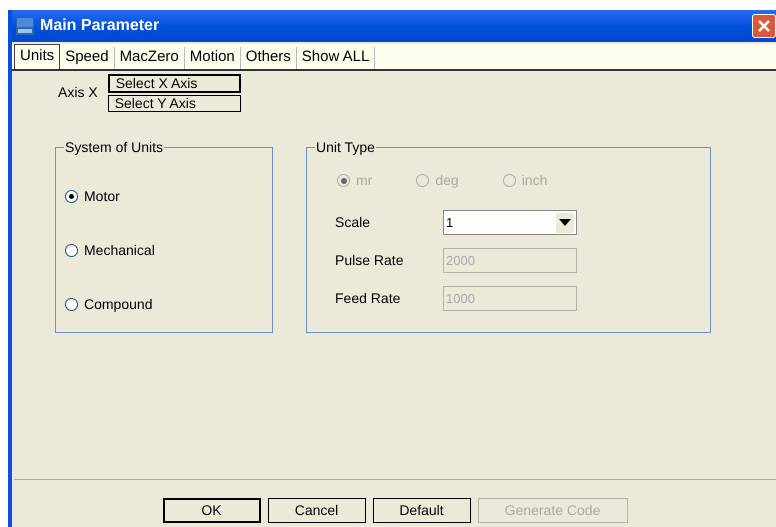 This screenshot has width=776, height=527. Describe the element at coordinates (336, 58) in the screenshot. I see `tab: Show ALL` at that location.